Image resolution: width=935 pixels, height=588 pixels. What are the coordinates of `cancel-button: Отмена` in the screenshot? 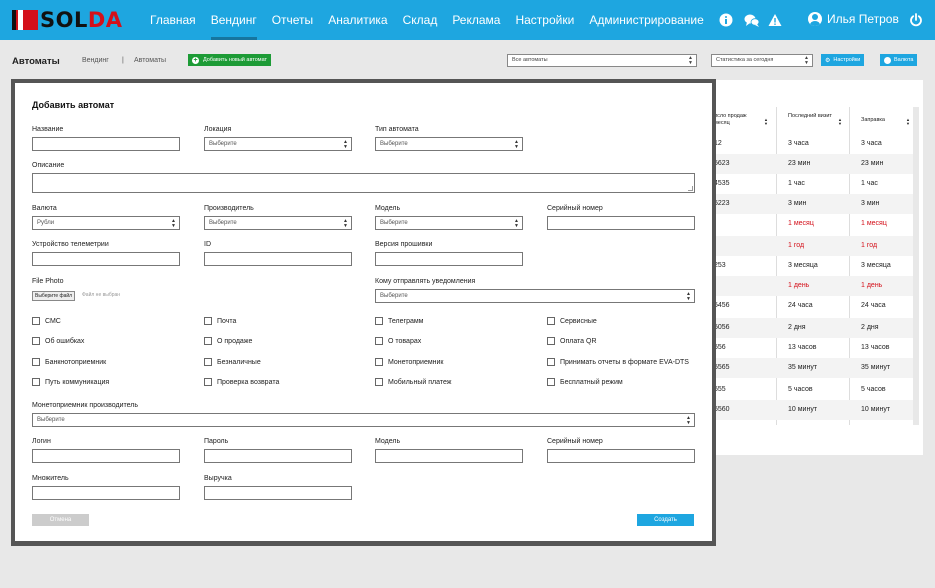 It's located at (60, 520).